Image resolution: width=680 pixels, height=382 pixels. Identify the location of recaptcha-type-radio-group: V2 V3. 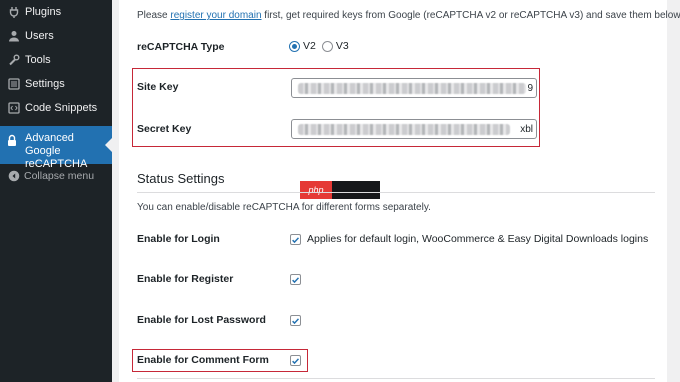
(322, 46).